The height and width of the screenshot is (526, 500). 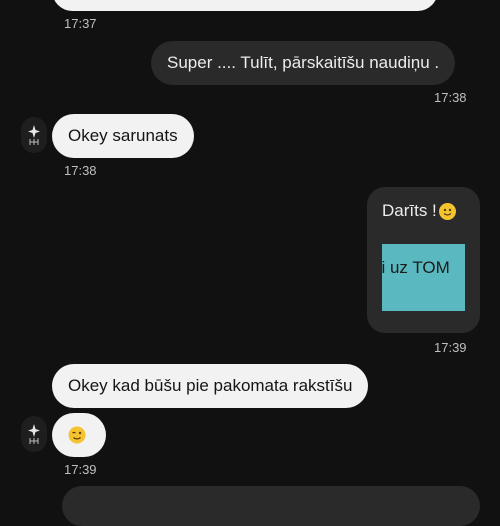 I want to click on incoming-message-bubble-partial, so click(x=245, y=5).